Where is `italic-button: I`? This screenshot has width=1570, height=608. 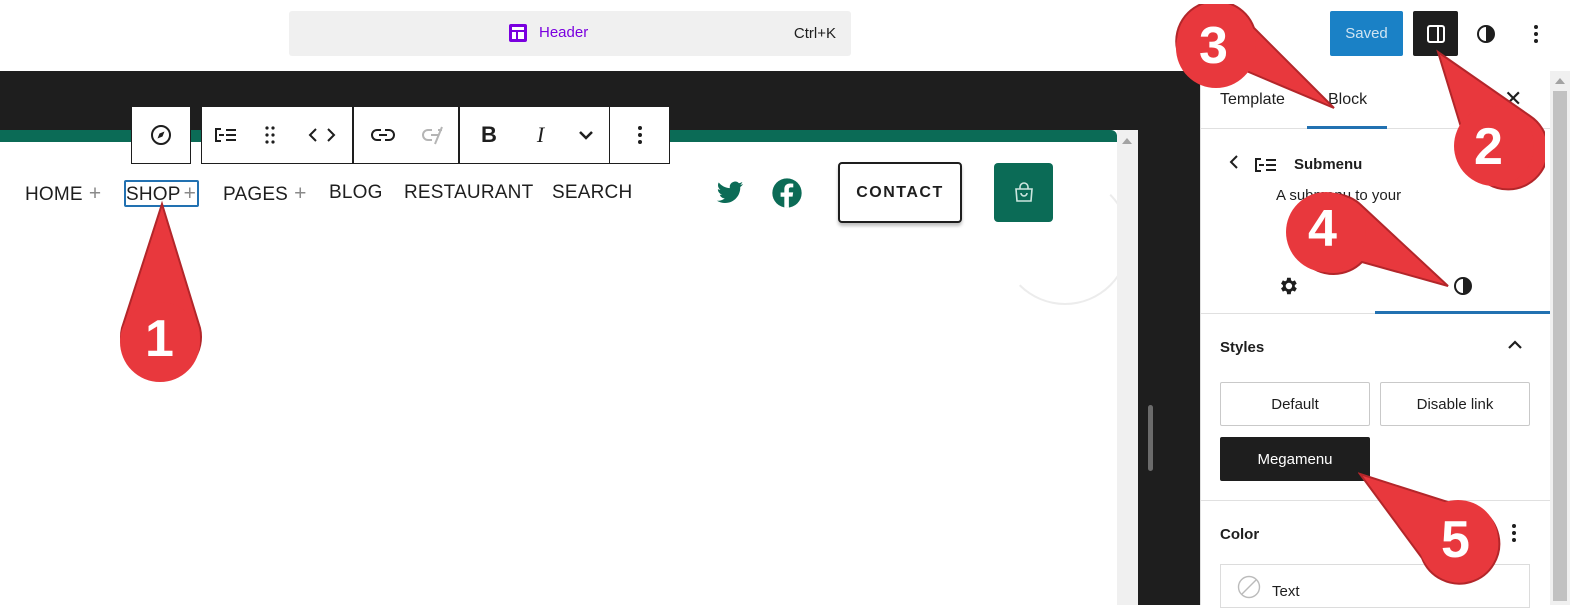
italic-button: I is located at coordinates (540, 135).